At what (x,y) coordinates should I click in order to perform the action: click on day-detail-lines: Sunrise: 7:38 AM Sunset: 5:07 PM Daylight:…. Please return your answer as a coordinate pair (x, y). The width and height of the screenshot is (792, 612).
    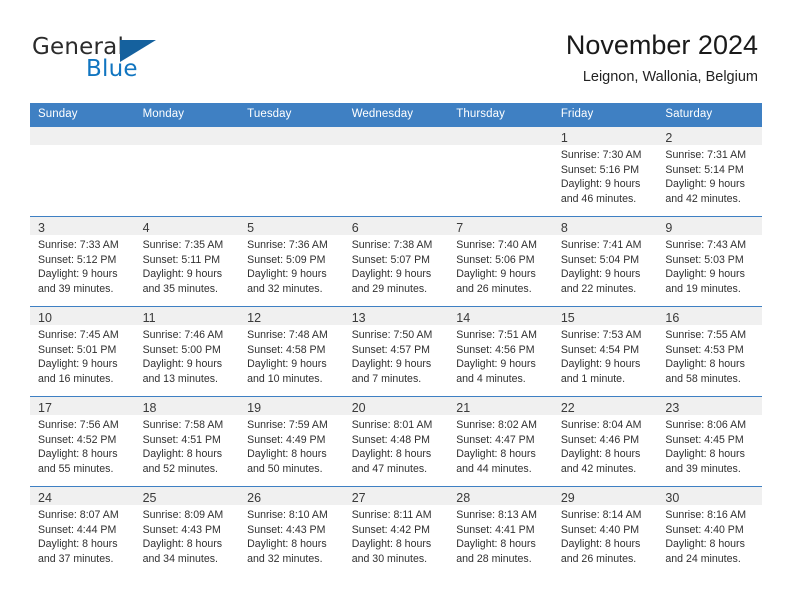
    Looking at the image, I should click on (396, 265).